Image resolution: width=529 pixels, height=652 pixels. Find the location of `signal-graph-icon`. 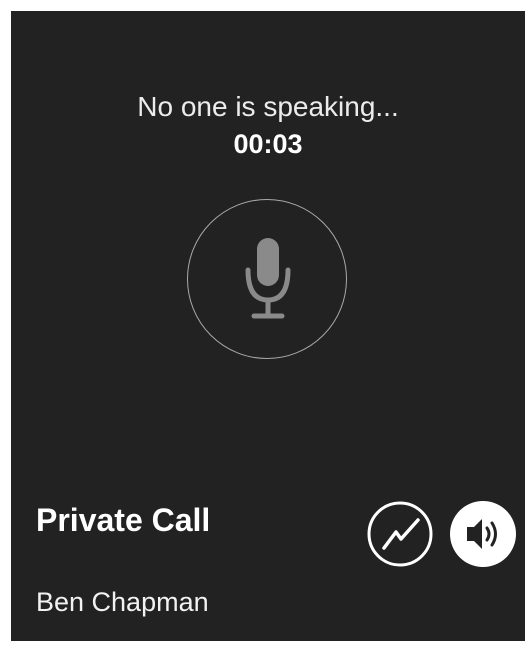

signal-graph-icon is located at coordinates (400, 534).